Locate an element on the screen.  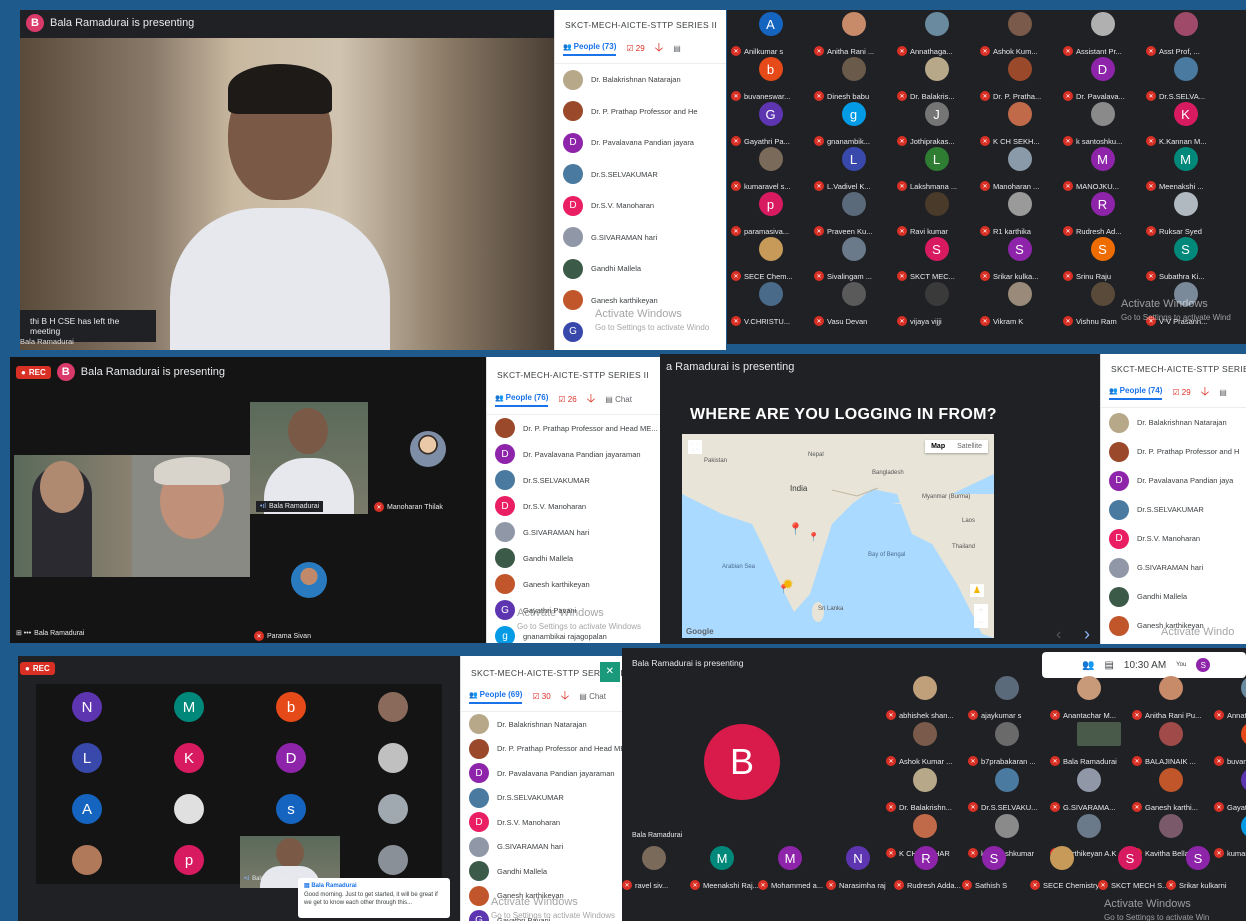
avatar: S is located at coordinates (1203, 665).